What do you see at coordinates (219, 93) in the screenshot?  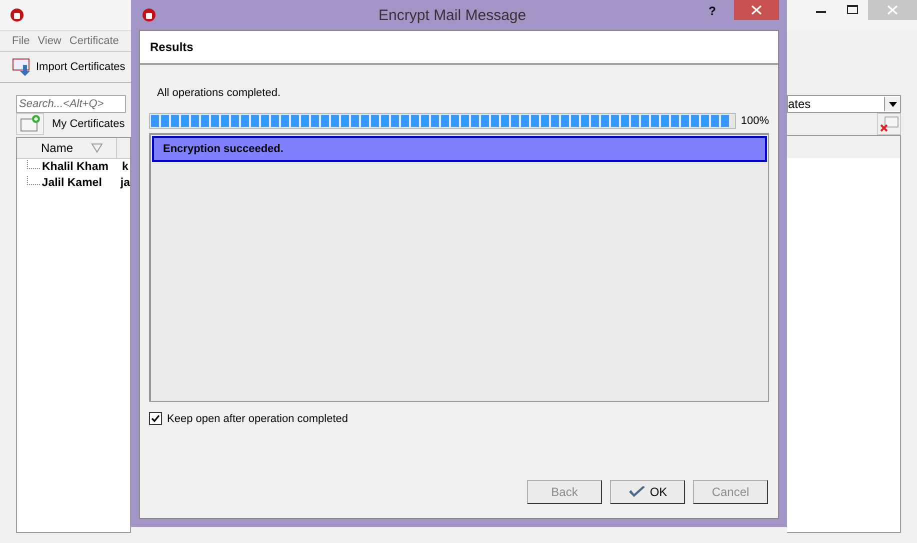 I see `status-text: All operations completed.` at bounding box center [219, 93].